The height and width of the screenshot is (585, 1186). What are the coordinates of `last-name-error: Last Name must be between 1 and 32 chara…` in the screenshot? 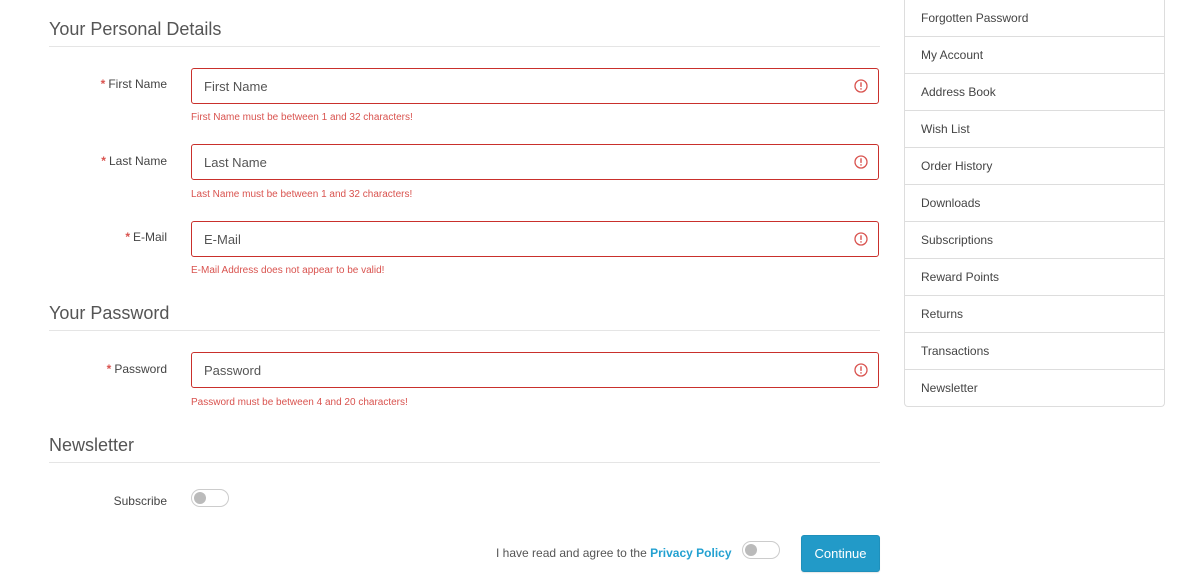 It's located at (302, 194).